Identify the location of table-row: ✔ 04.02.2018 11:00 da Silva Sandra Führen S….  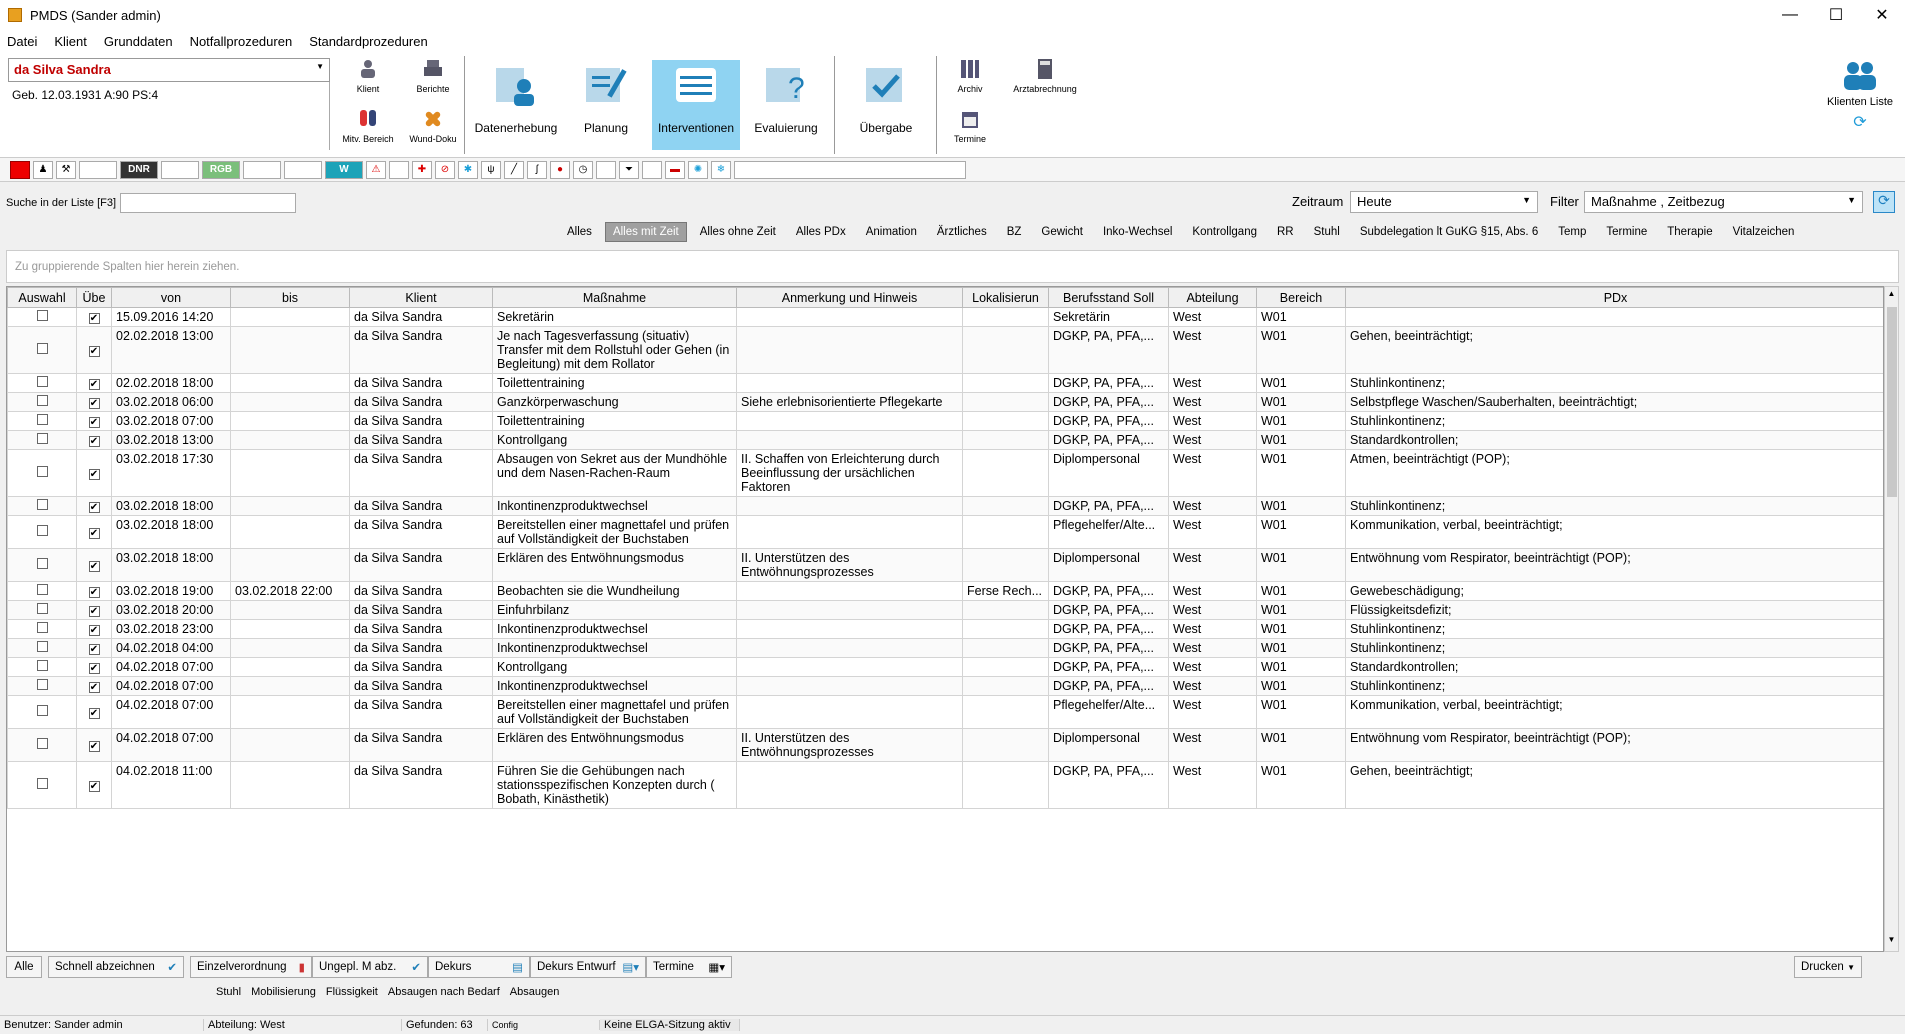
(945, 785).